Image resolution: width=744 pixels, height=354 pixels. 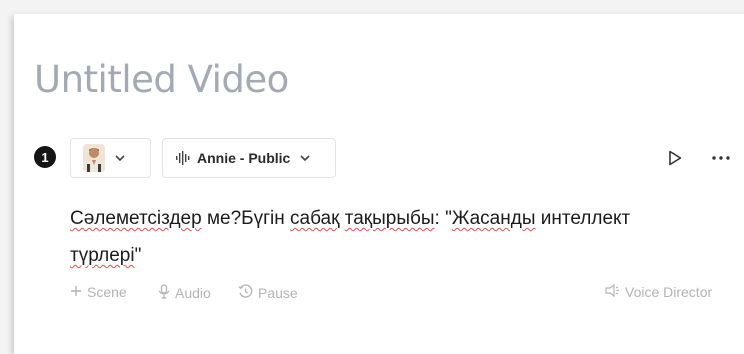 What do you see at coordinates (315, 218) in the screenshot?
I see `misspelled-word: сабақ` at bounding box center [315, 218].